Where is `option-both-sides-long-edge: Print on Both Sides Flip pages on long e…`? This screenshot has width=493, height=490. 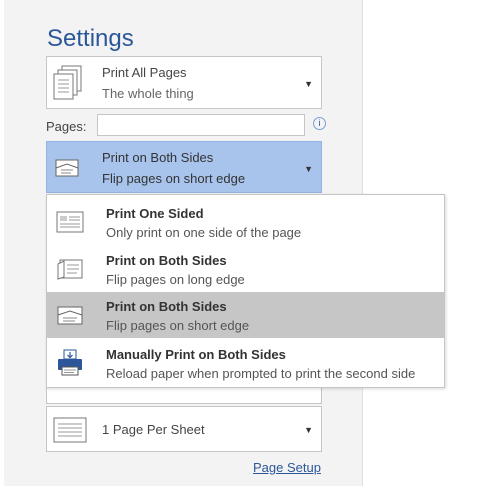 option-both-sides-long-edge: Print on Both Sides Flip pages on long e… is located at coordinates (245, 269).